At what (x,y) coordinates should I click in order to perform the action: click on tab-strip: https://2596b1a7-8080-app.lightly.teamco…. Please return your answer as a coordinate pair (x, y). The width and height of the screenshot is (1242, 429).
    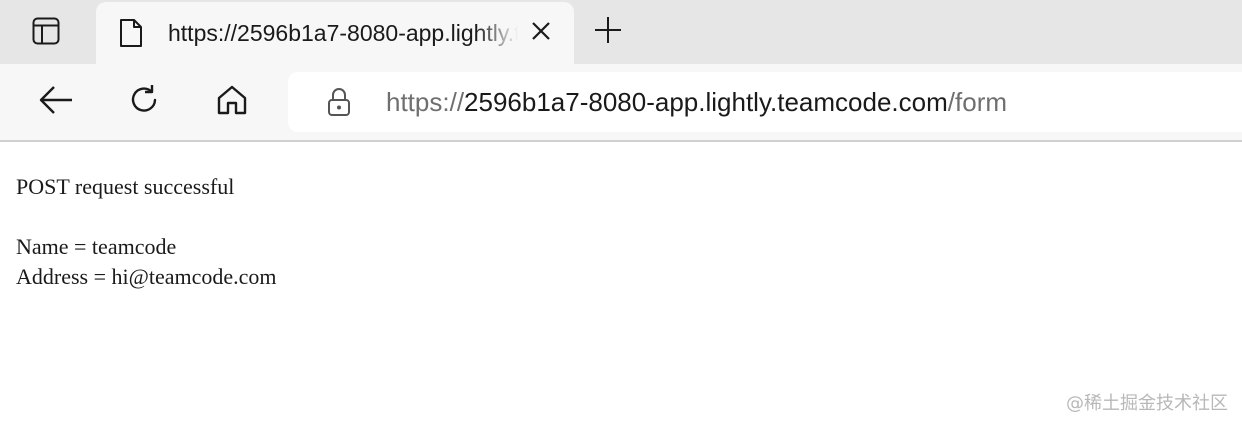
    Looking at the image, I should click on (621, 32).